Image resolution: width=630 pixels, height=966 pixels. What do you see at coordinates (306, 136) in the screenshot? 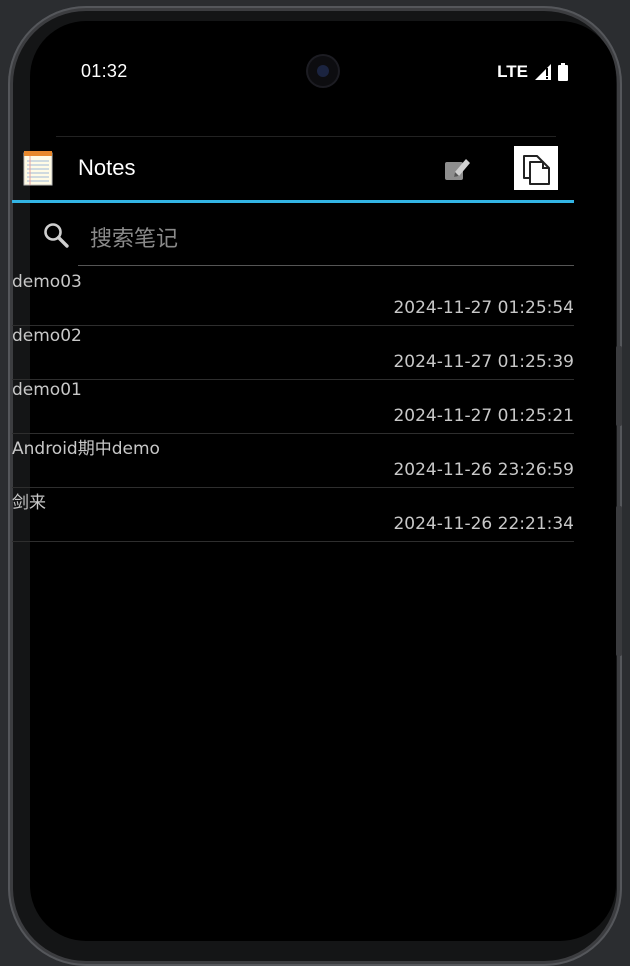
I see `header-top-divider` at bounding box center [306, 136].